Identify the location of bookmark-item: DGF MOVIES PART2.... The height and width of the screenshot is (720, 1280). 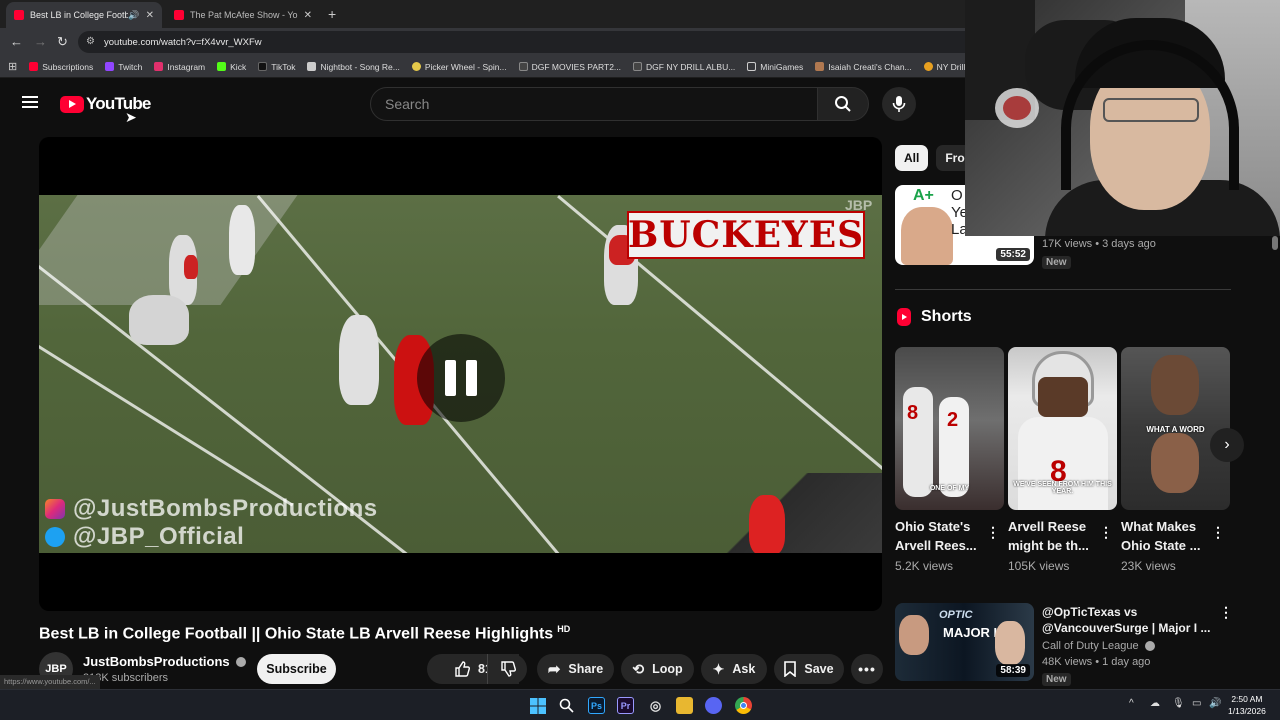
(569, 67).